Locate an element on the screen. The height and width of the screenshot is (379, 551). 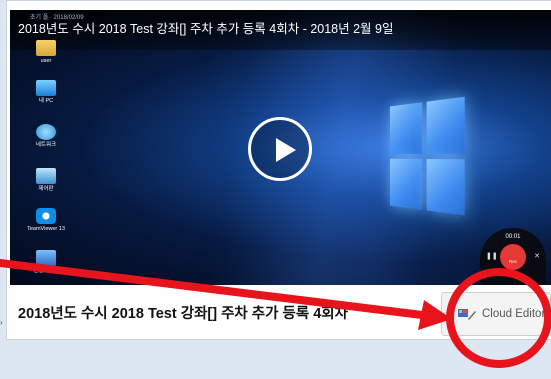
teamviewer-icon is located at coordinates (46, 216).